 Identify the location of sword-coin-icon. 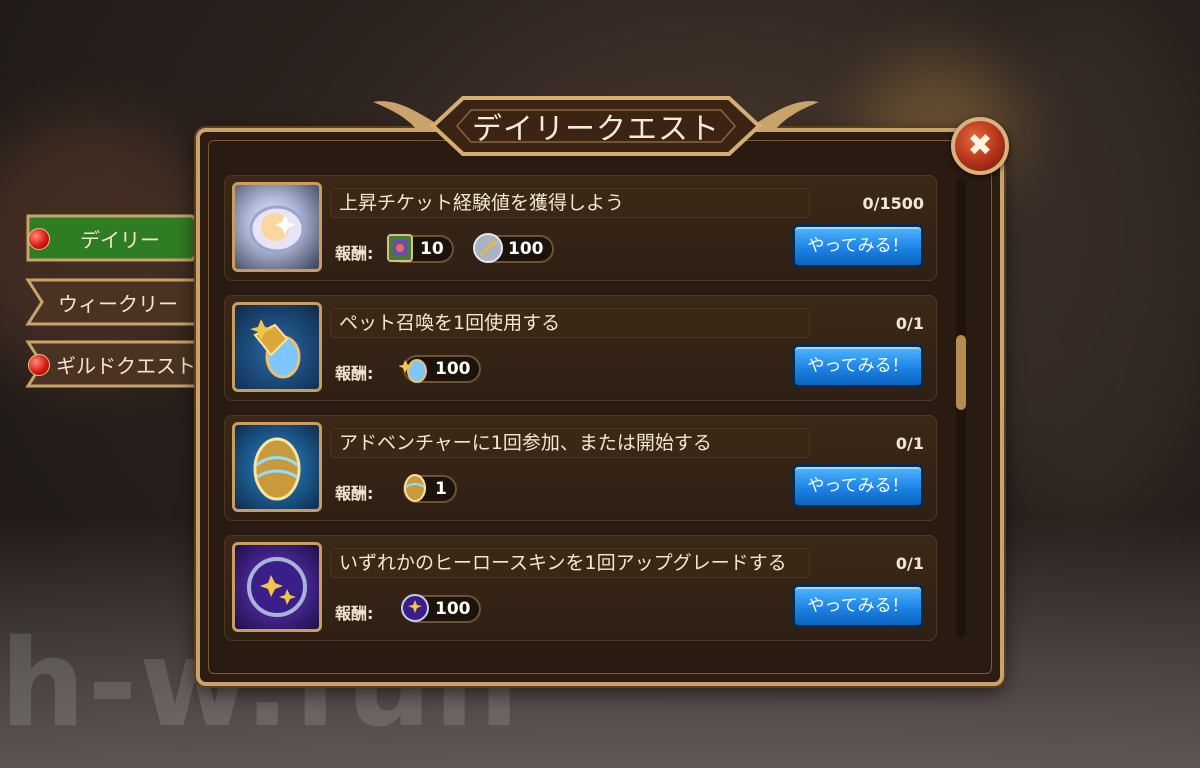
(488, 248).